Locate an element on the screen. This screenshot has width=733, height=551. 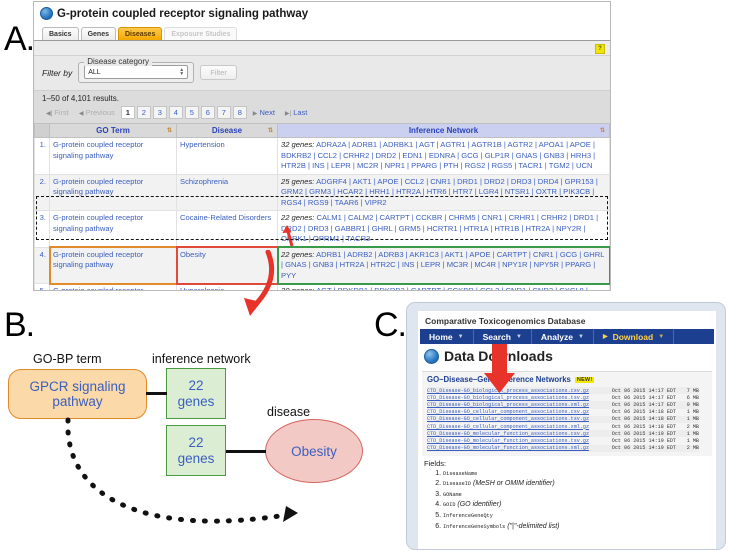
globe-icon is located at coordinates (431, 356).